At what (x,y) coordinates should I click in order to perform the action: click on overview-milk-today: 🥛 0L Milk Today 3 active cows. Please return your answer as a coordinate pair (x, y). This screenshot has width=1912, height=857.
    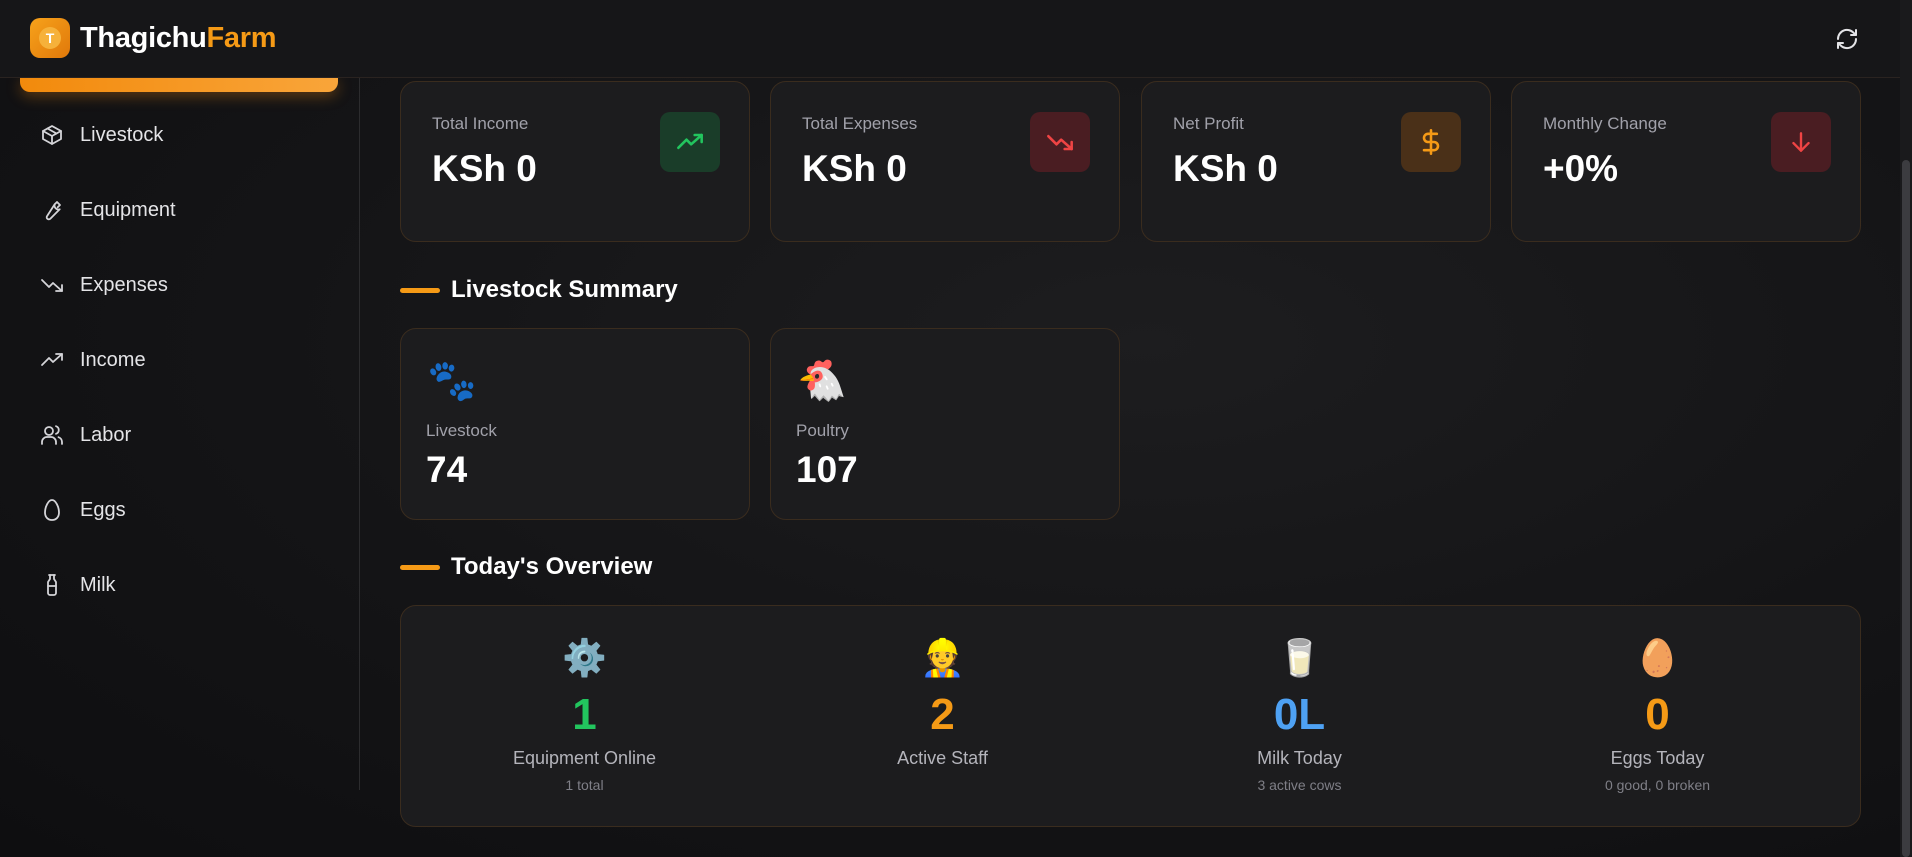
    Looking at the image, I should click on (1299, 716).